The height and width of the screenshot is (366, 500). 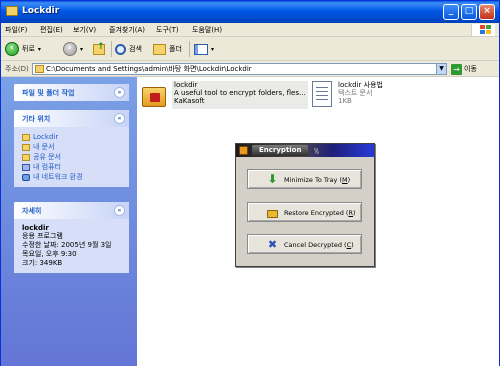 What do you see at coordinates (48, 93) in the screenshot?
I see `file-tasks-title: 파일 및 폴더 작업` at bounding box center [48, 93].